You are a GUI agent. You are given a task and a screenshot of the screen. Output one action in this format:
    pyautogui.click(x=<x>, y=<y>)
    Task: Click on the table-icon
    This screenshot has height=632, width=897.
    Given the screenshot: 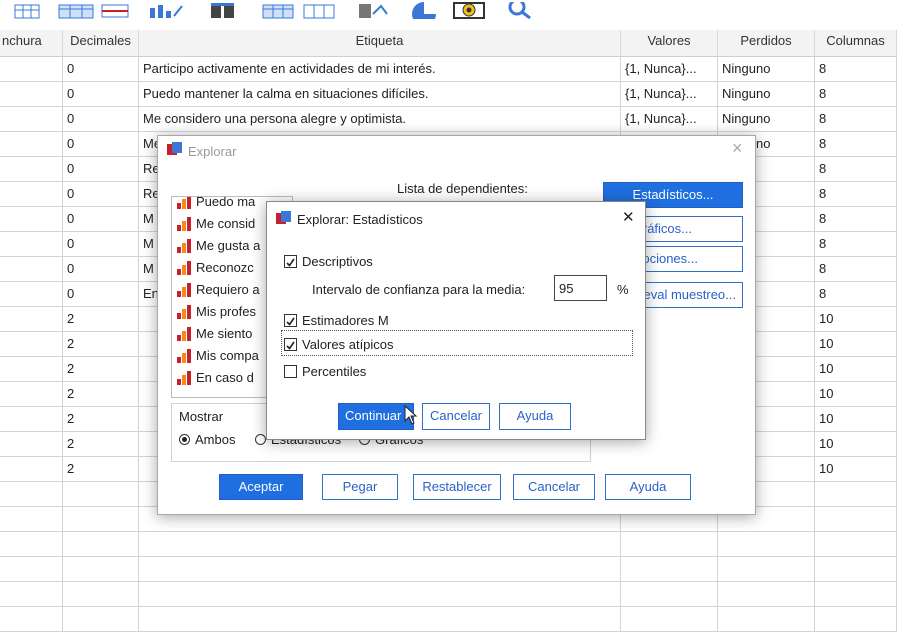 What is the action you would take?
    pyautogui.click(x=278, y=10)
    